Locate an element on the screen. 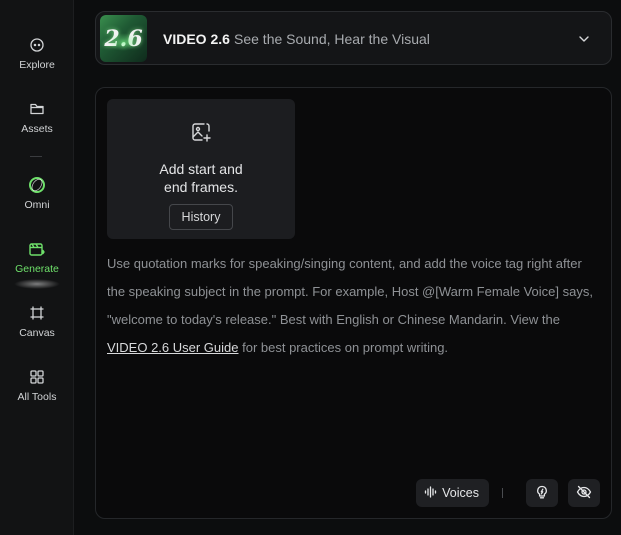  sidebar-item-all-tools: All Tools is located at coordinates (37, 385).